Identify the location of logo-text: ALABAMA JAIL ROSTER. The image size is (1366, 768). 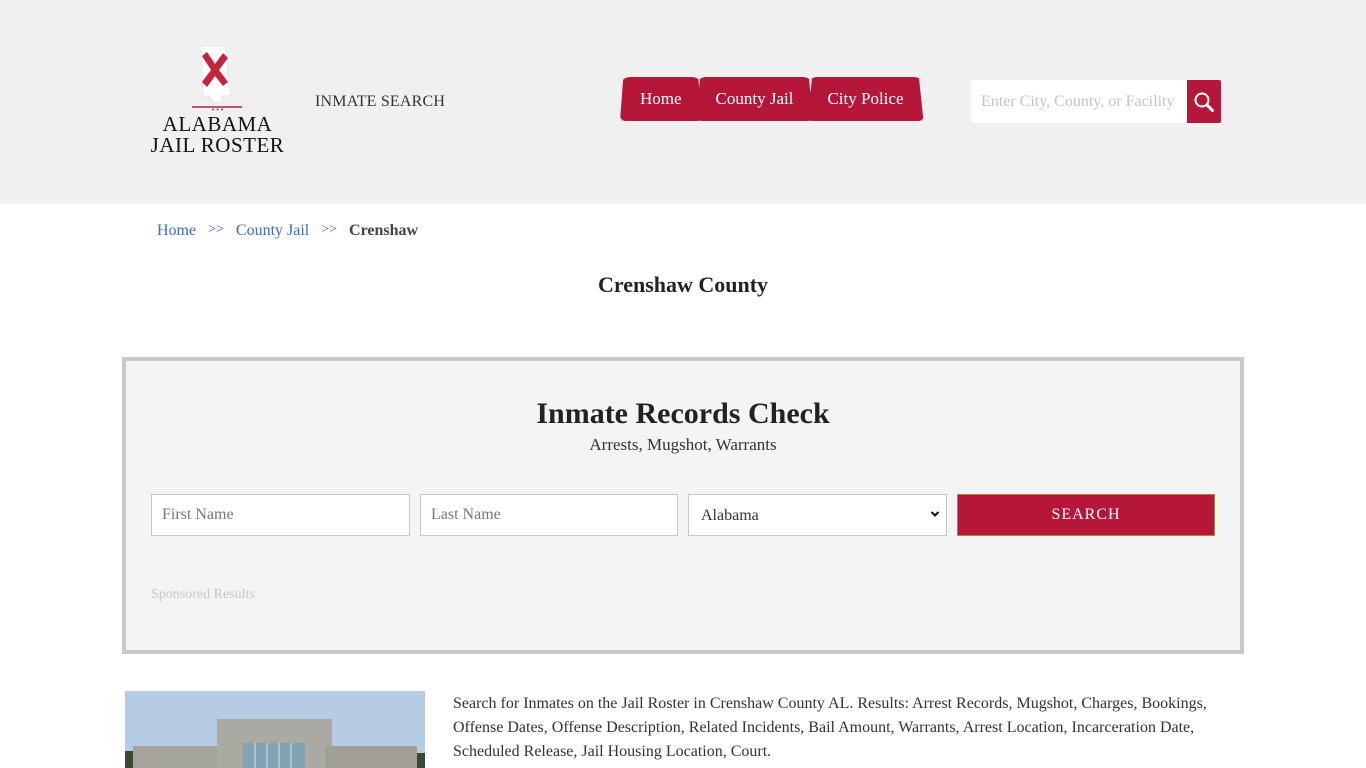
(217, 135).